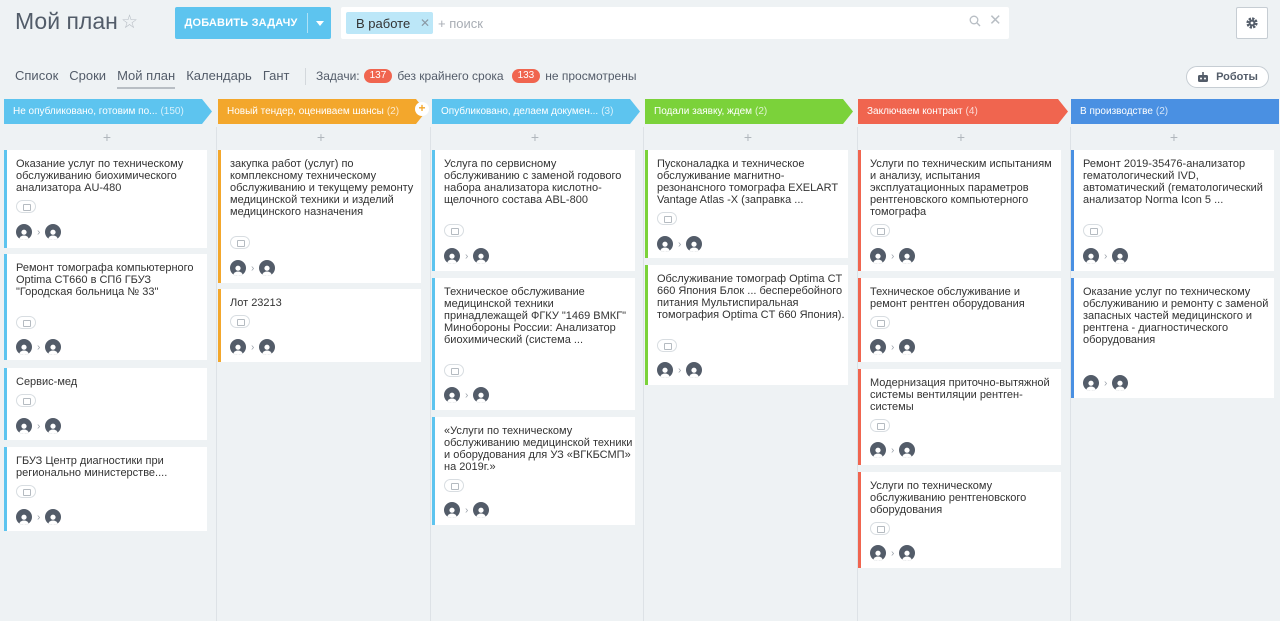 This screenshot has height=621, width=1280. What do you see at coordinates (111, 382) in the screenshot?
I see `card-title: Сервис-мед` at bounding box center [111, 382].